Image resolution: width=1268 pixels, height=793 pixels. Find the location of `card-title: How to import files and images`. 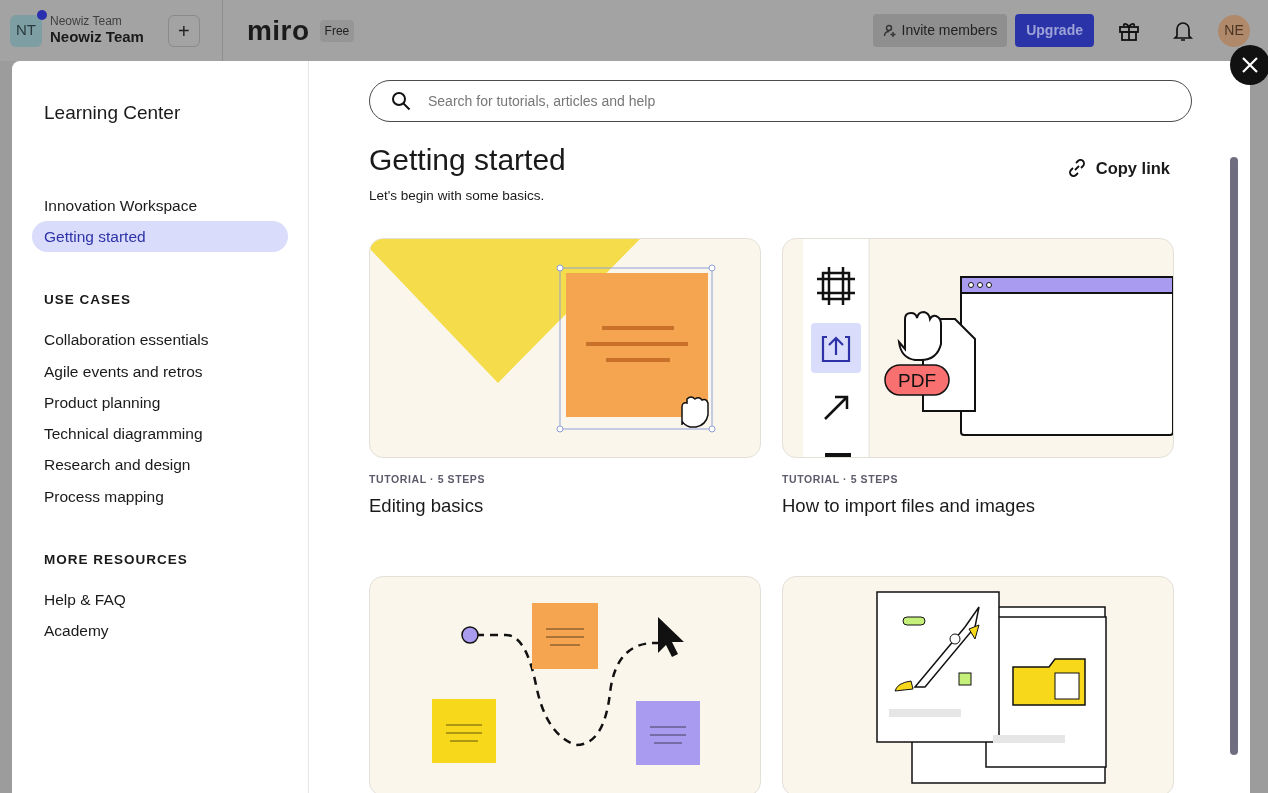

card-title: How to import files and images is located at coordinates (978, 506).